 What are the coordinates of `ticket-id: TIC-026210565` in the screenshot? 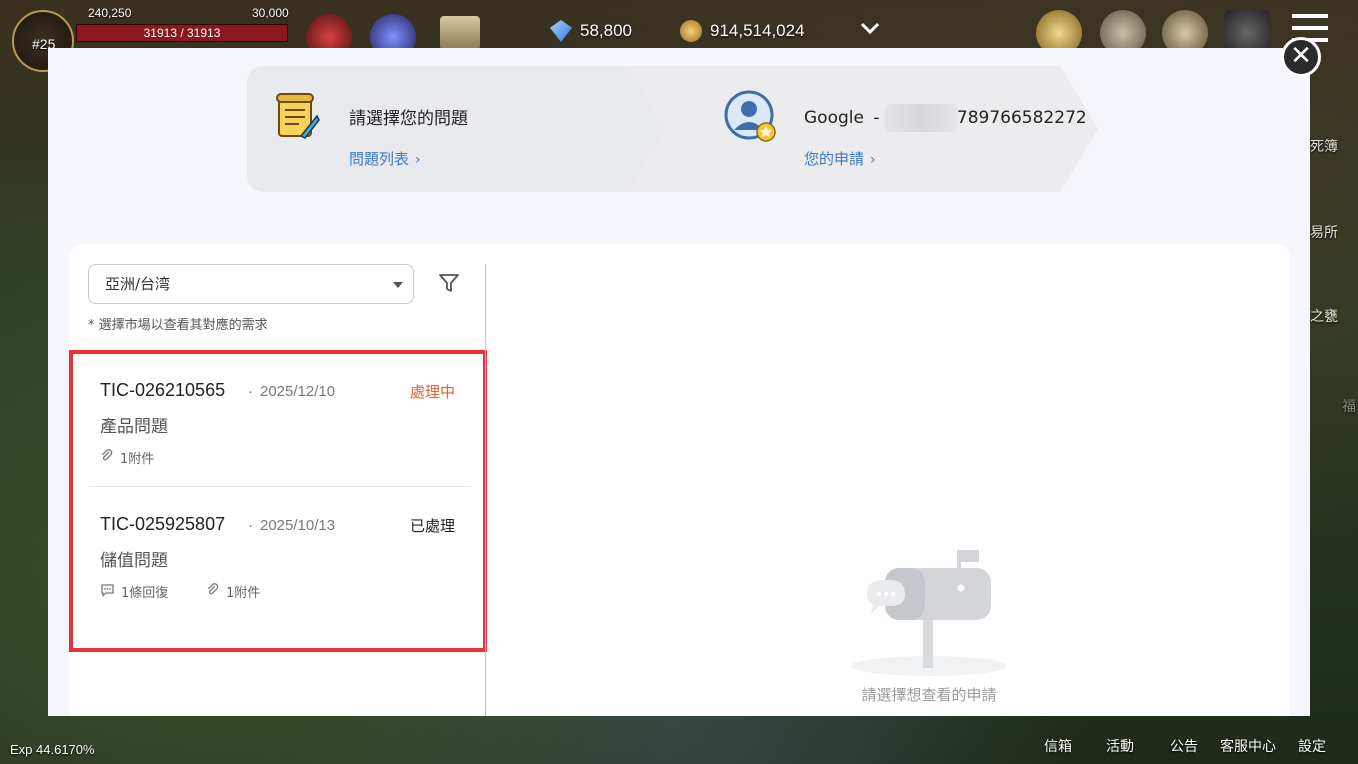 It's located at (163, 390).